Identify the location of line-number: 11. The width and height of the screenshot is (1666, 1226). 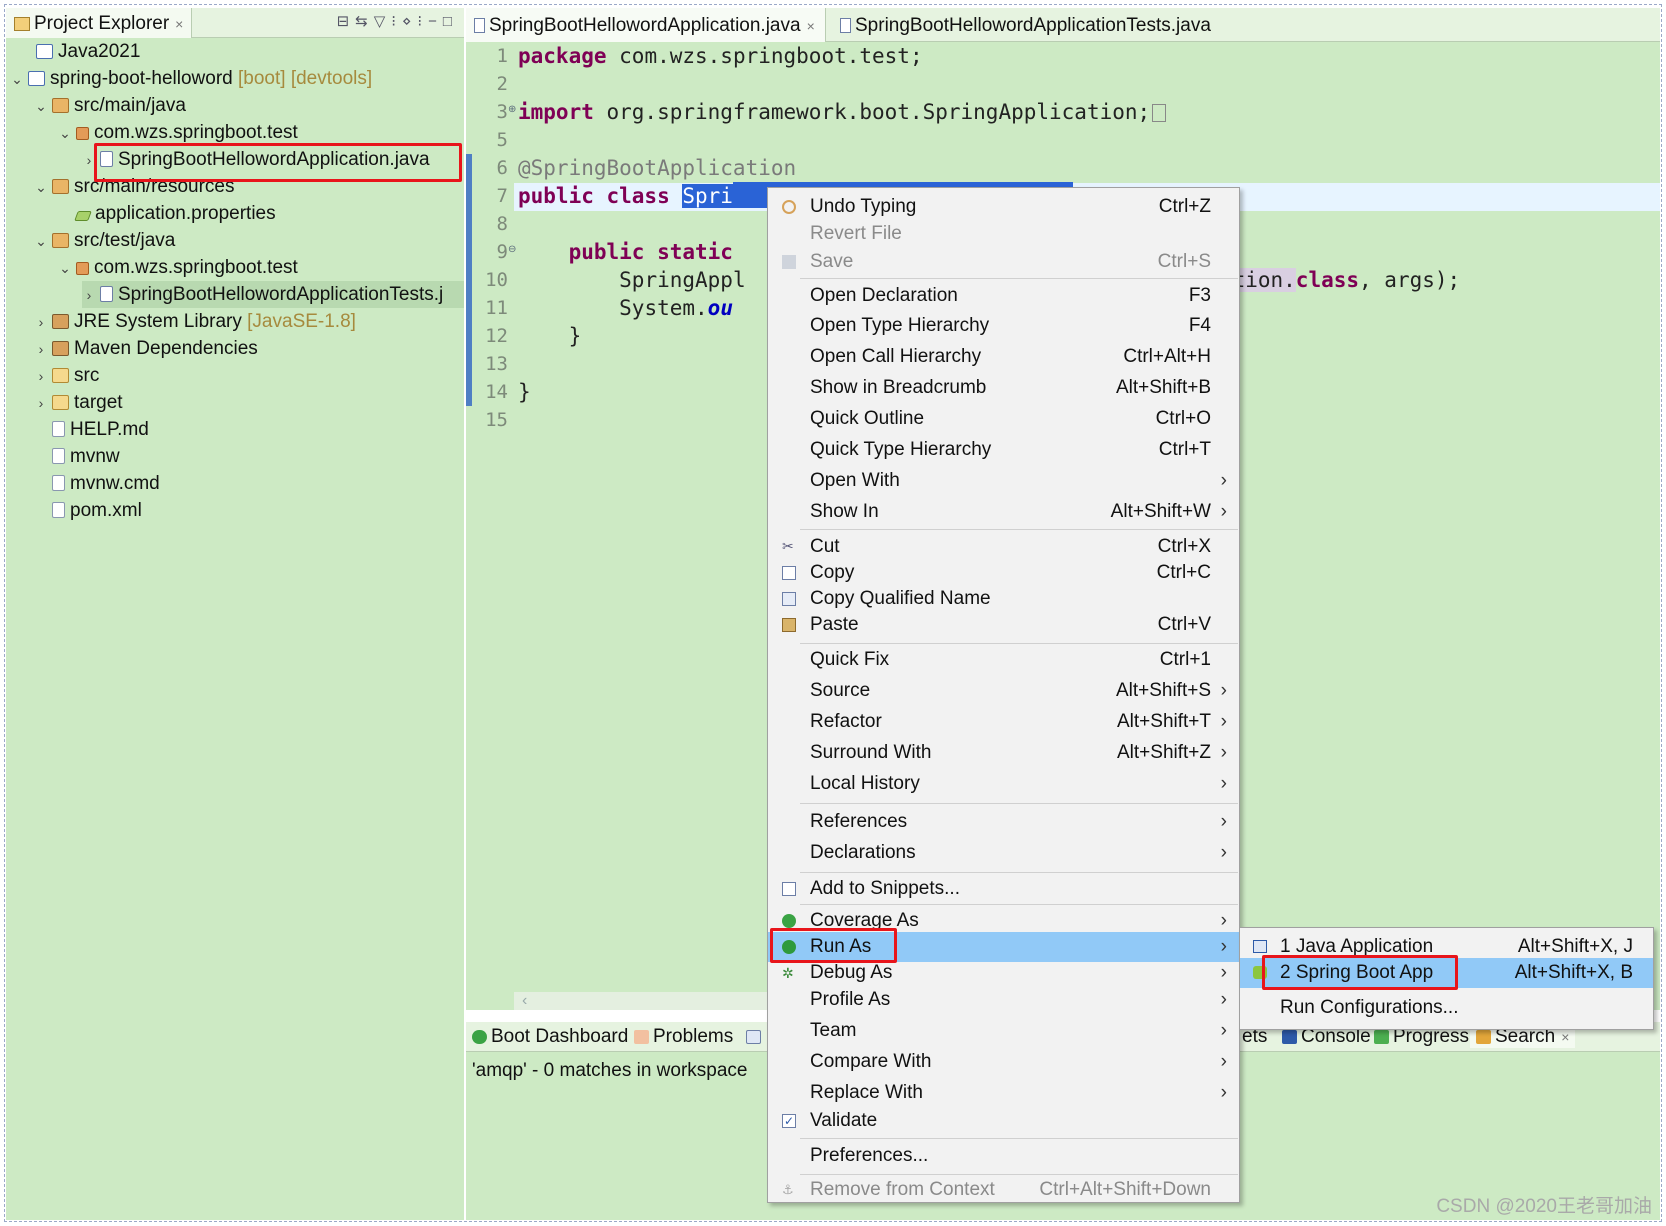
(496, 308).